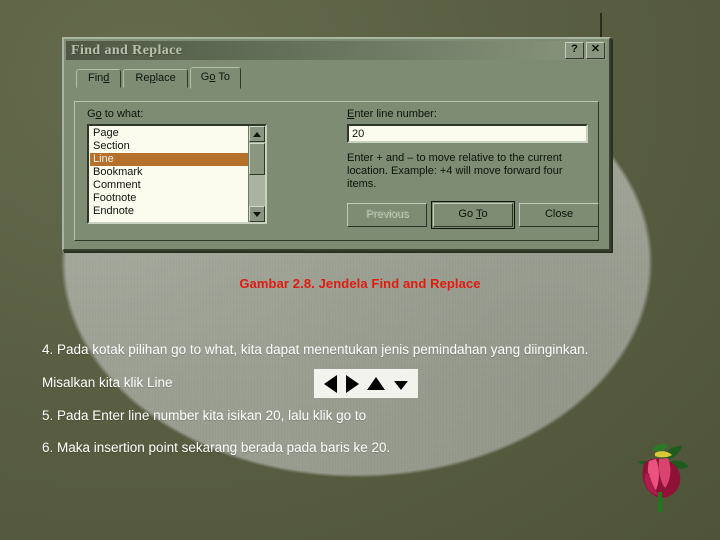 The image size is (720, 540). I want to click on tab-find: Find, so click(99, 78).